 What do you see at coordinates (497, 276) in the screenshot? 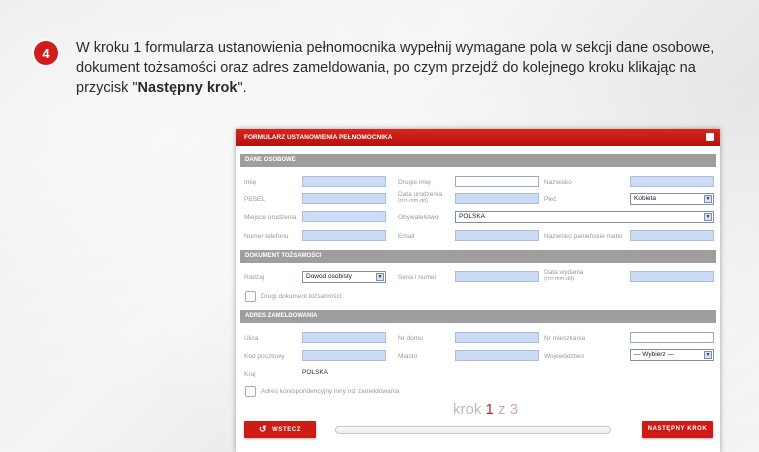
I see `series-number-input` at bounding box center [497, 276].